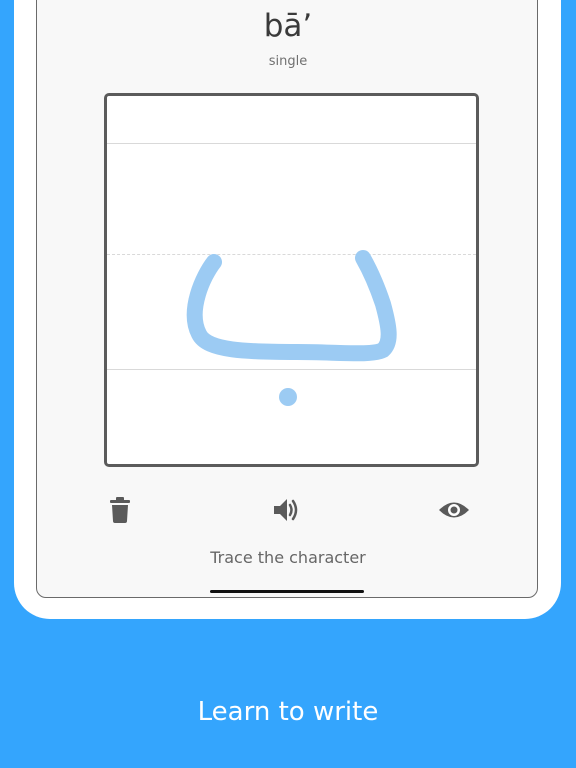 The width and height of the screenshot is (576, 768). Describe the element at coordinates (288, 557) in the screenshot. I see `instruction-text: Trace the character` at that location.